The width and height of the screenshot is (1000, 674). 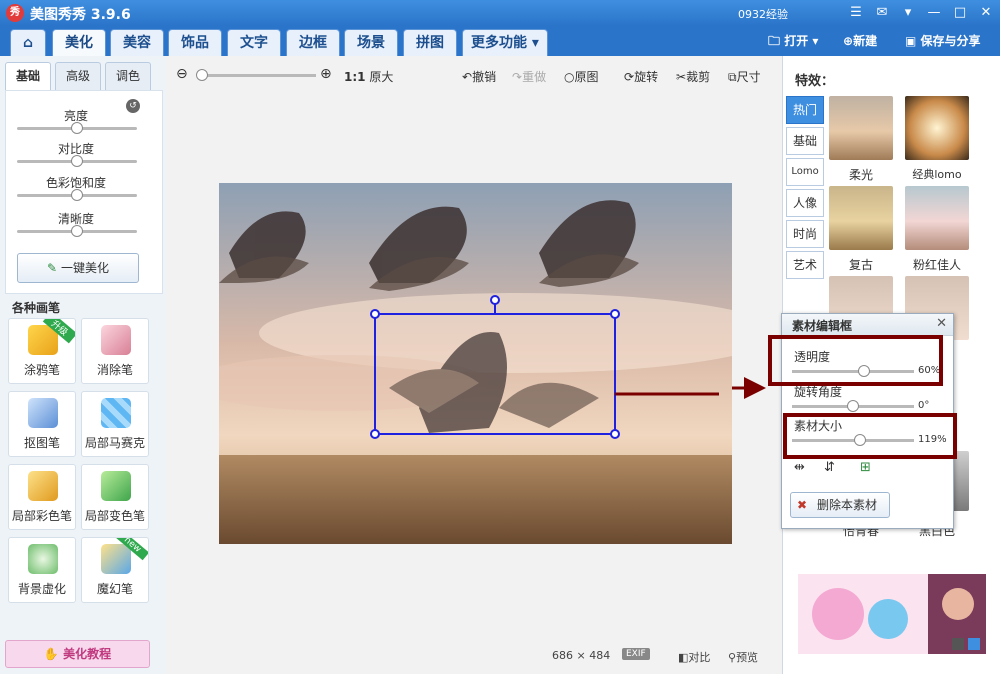 I want to click on contrast-slider-thumb, so click(x=77, y=161).